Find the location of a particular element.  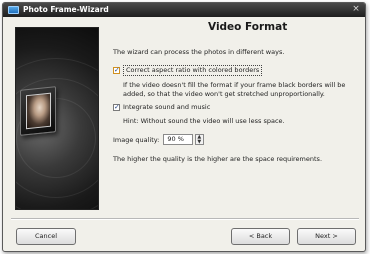

title-bar: Photo Frame-Wizard × is located at coordinates (184, 10).